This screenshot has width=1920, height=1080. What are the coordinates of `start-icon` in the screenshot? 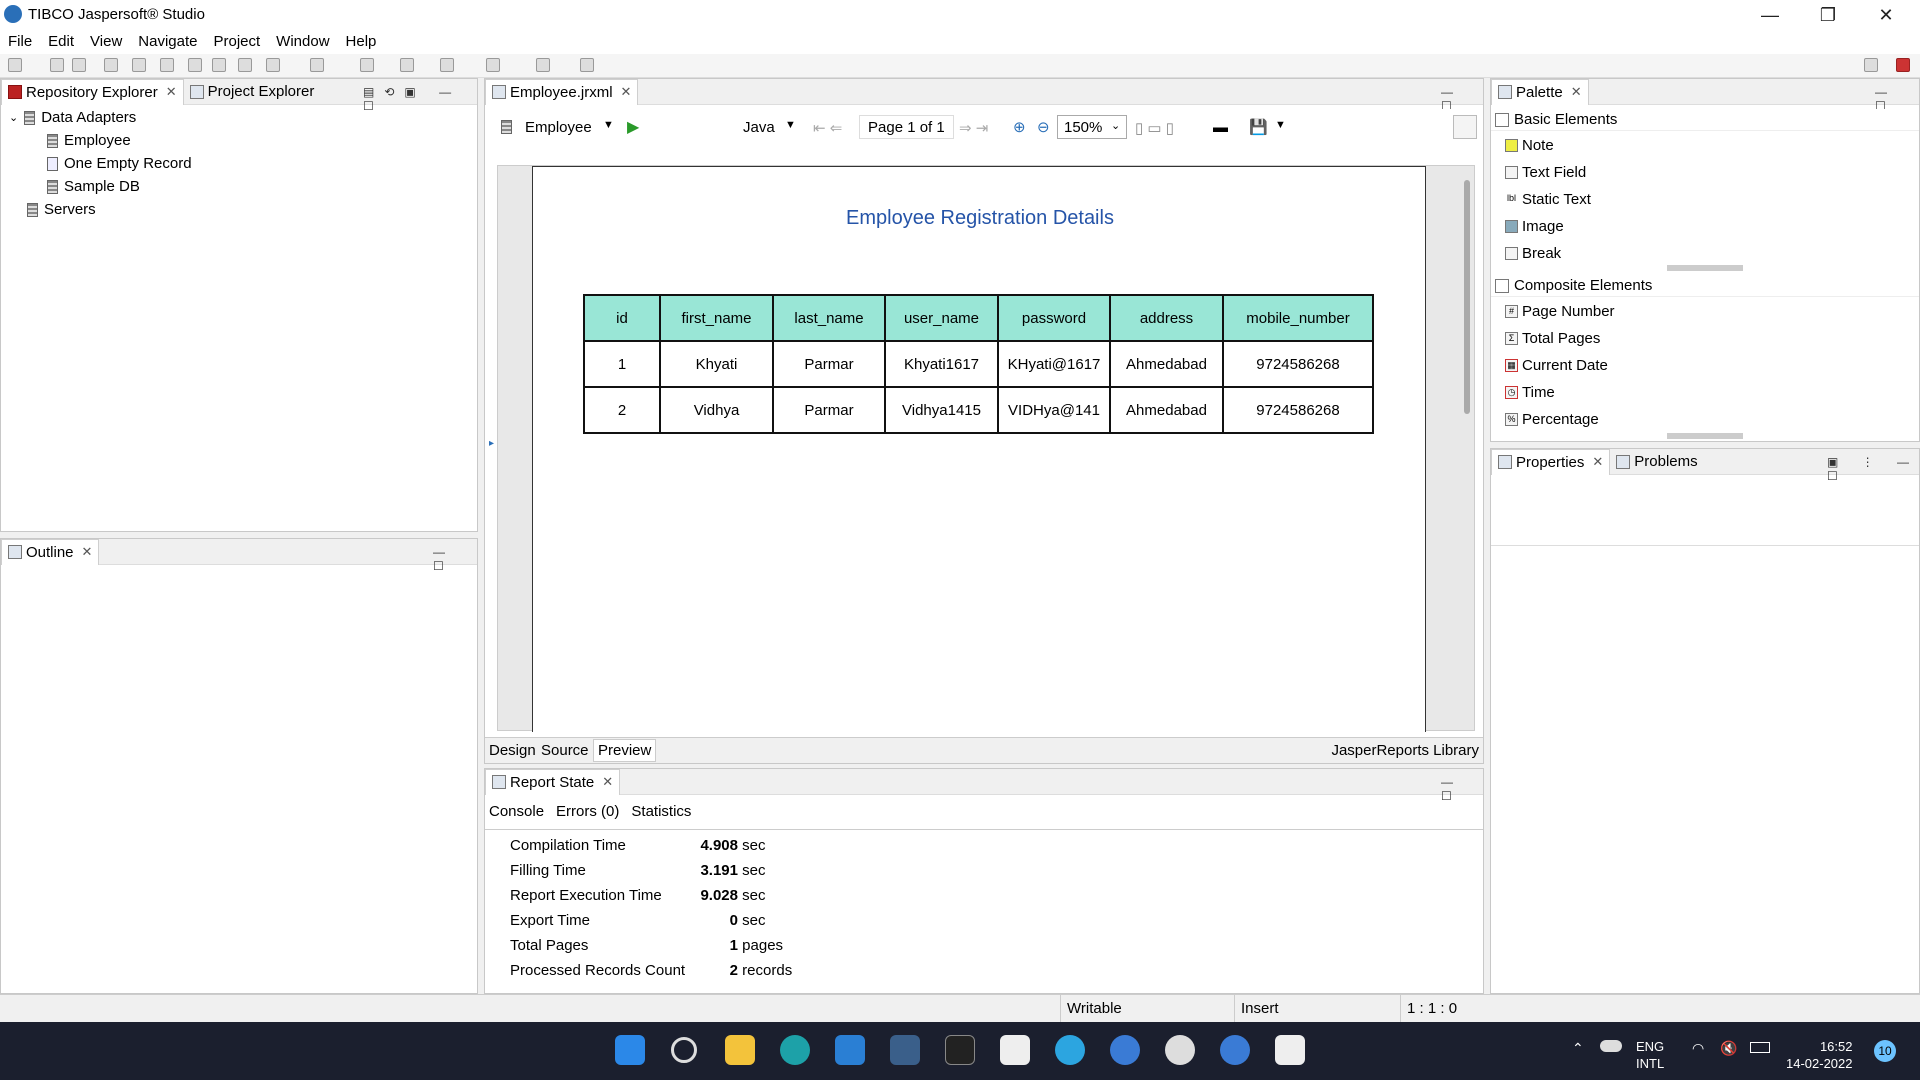 It's located at (630, 1050).